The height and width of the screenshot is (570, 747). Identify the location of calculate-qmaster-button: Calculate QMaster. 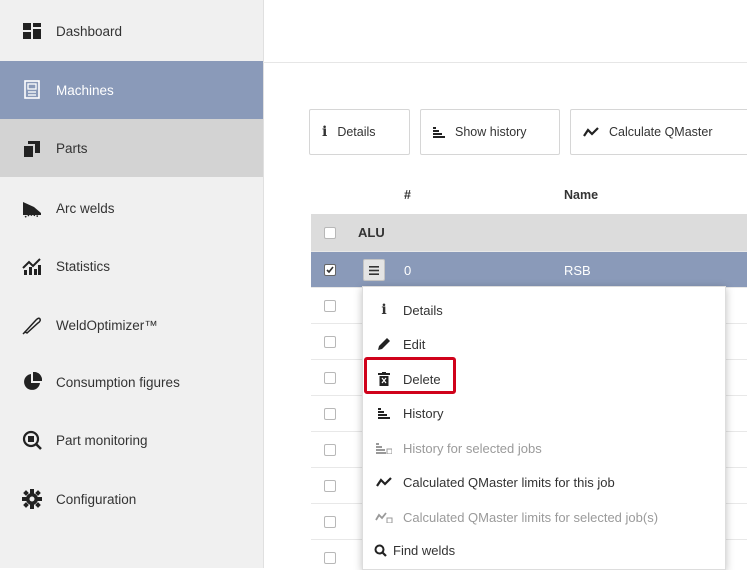
(658, 132).